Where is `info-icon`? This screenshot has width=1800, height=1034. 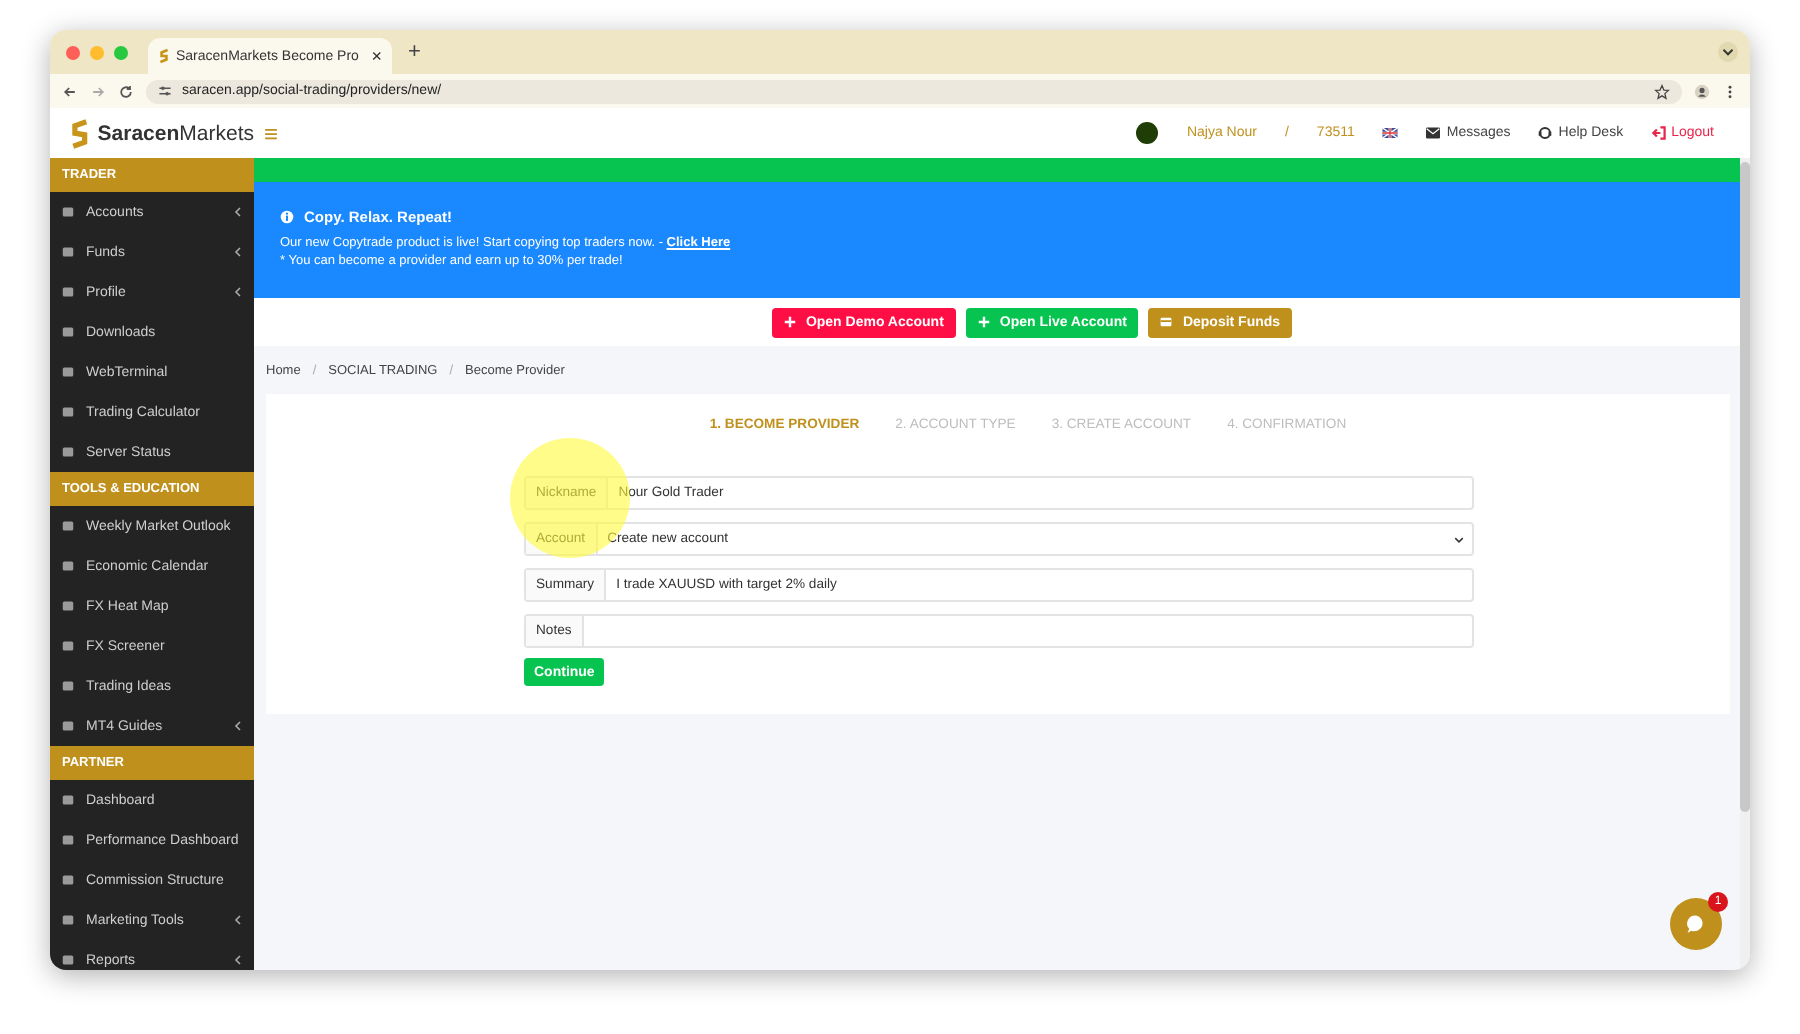
info-icon is located at coordinates (287, 217).